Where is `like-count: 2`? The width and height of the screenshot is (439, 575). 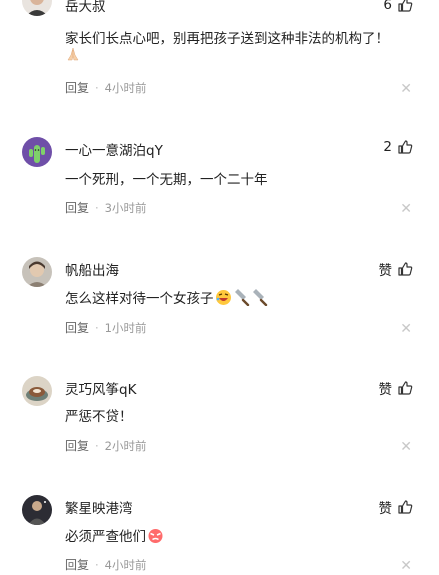
like-count: 2 is located at coordinates (387, 147).